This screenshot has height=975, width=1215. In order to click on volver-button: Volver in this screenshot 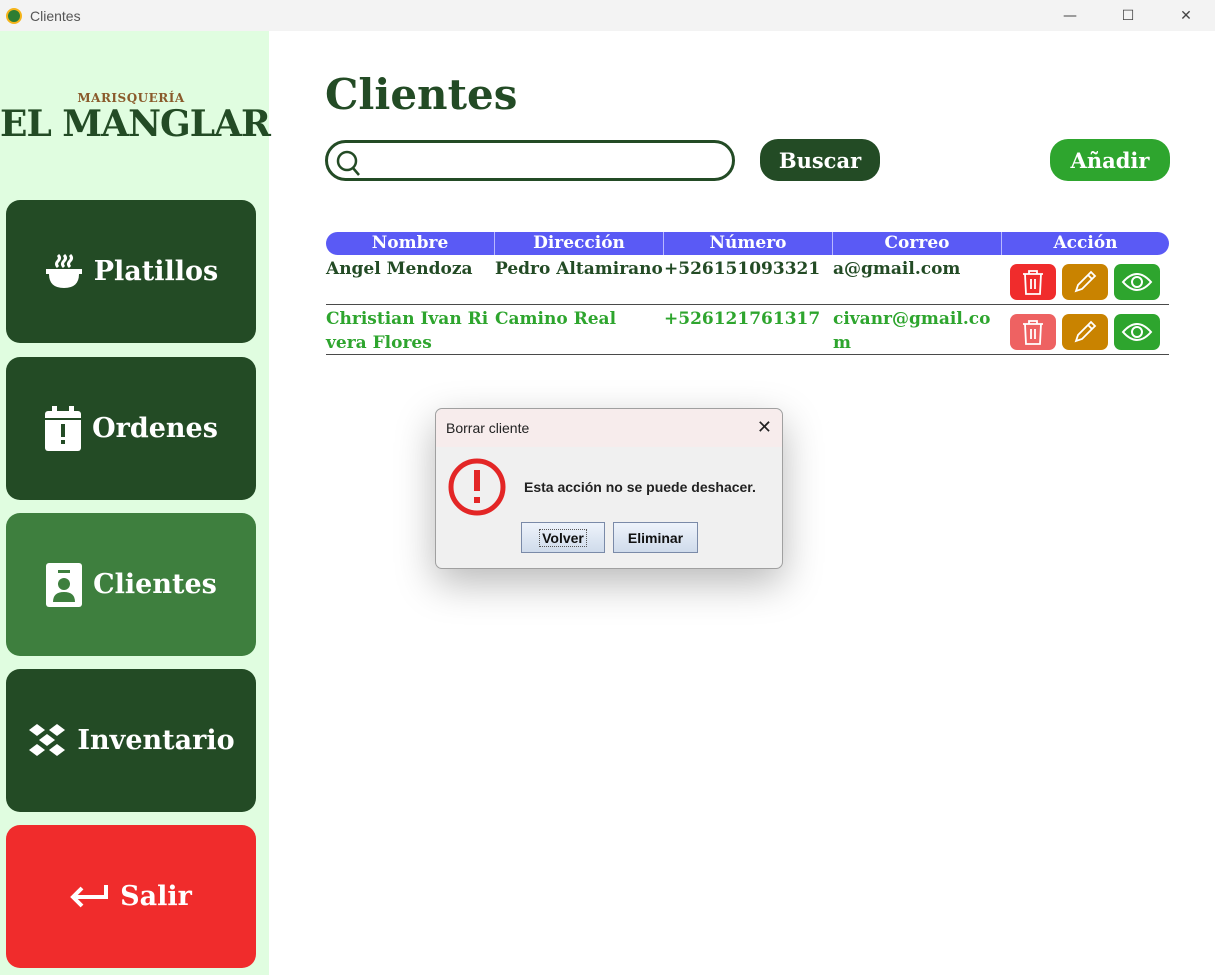, I will do `click(563, 537)`.